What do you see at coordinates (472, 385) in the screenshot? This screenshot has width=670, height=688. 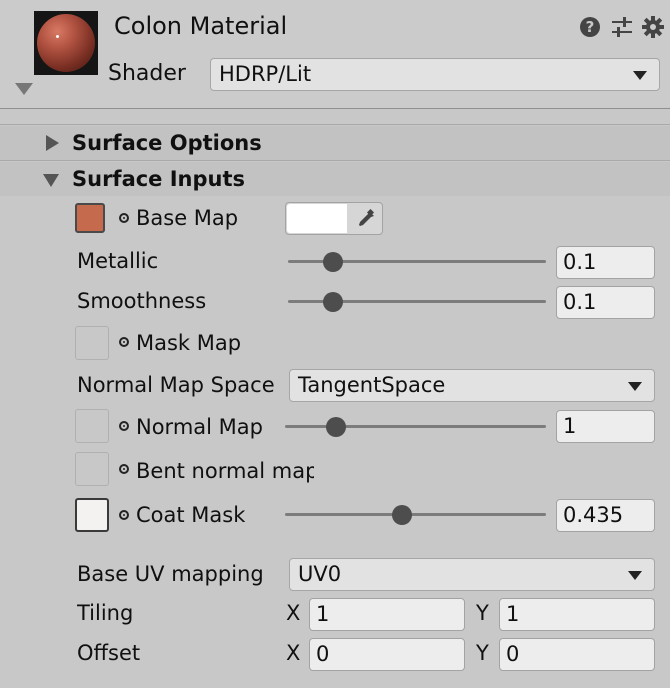 I see `normal-map-space-dropdown: TangentSpace` at bounding box center [472, 385].